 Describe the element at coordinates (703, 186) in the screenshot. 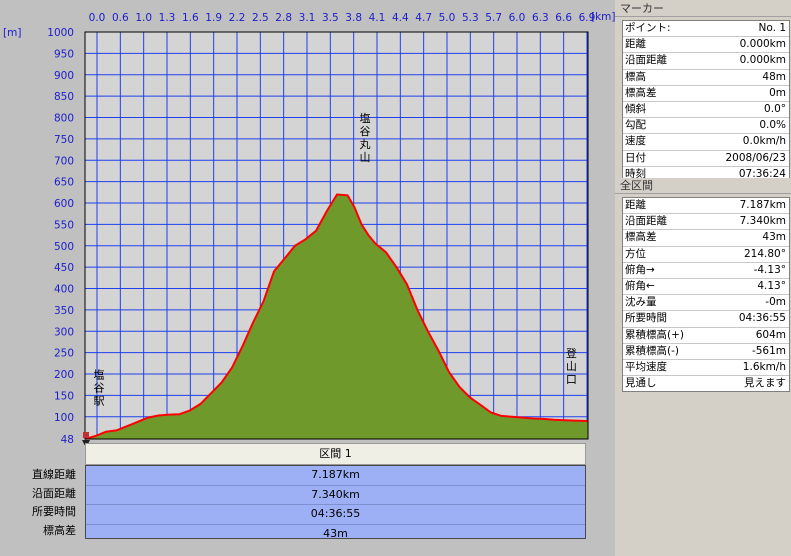

I see `all-section-panel-title: 全区間` at that location.